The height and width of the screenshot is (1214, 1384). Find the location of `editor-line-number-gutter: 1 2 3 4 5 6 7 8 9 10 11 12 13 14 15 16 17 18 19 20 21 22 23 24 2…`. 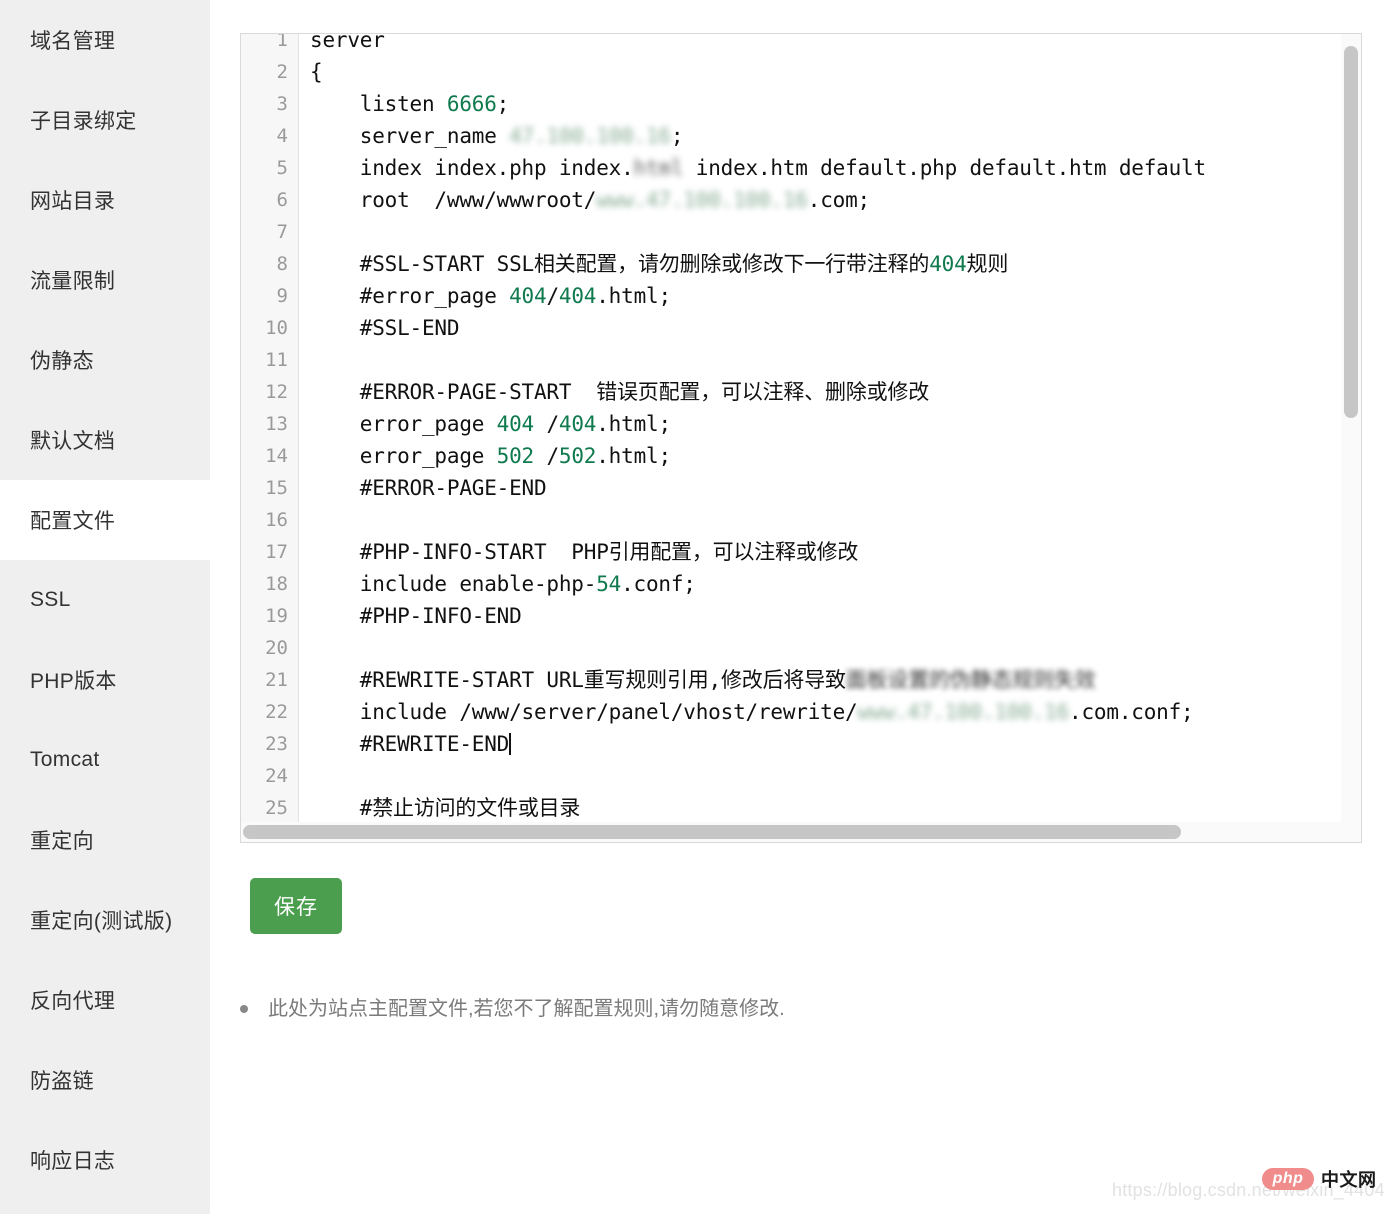

editor-line-number-gutter: 1 2 3 4 5 6 7 8 9 10 11 12 13 14 15 16 17 18 19 20 21 22 23 24 2… is located at coordinates (270, 437).